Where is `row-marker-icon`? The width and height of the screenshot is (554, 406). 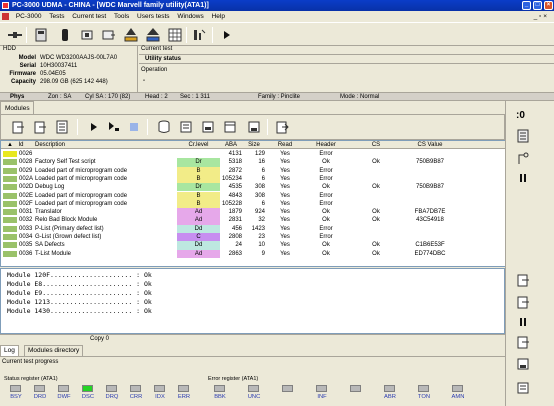 row-marker-icon is located at coordinates (10, 162).